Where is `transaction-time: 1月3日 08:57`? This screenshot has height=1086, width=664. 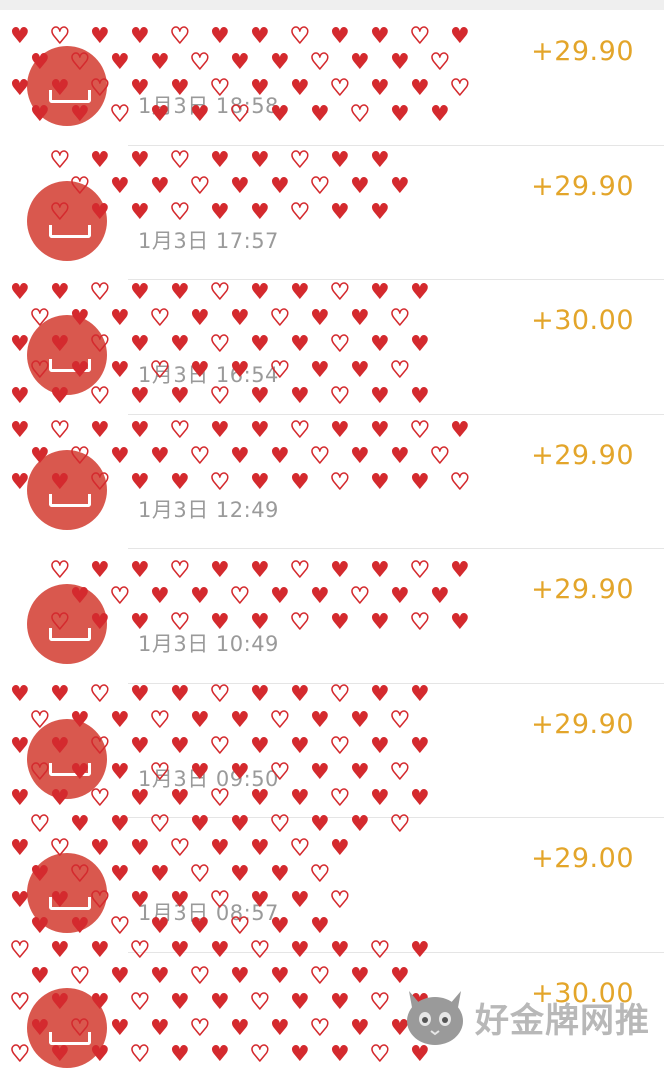
transaction-time: 1月3日 08:57 is located at coordinates (208, 912).